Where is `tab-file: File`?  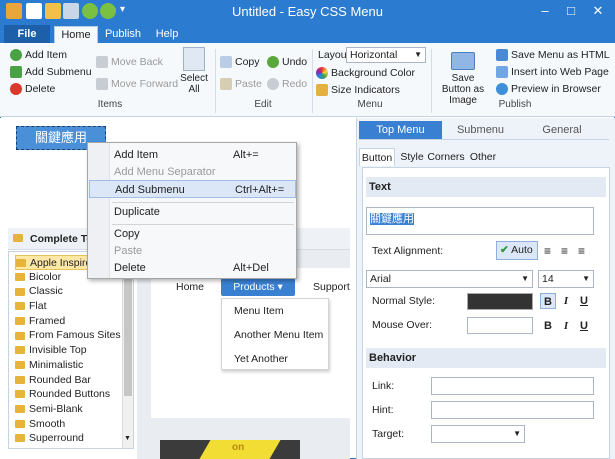 tab-file: File is located at coordinates (27, 34).